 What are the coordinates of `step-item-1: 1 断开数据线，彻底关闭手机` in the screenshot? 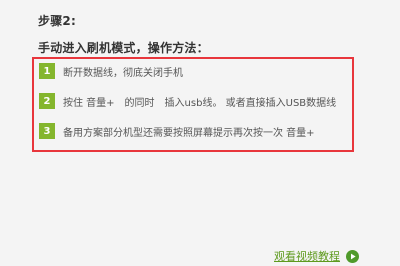 It's located at (111, 71).